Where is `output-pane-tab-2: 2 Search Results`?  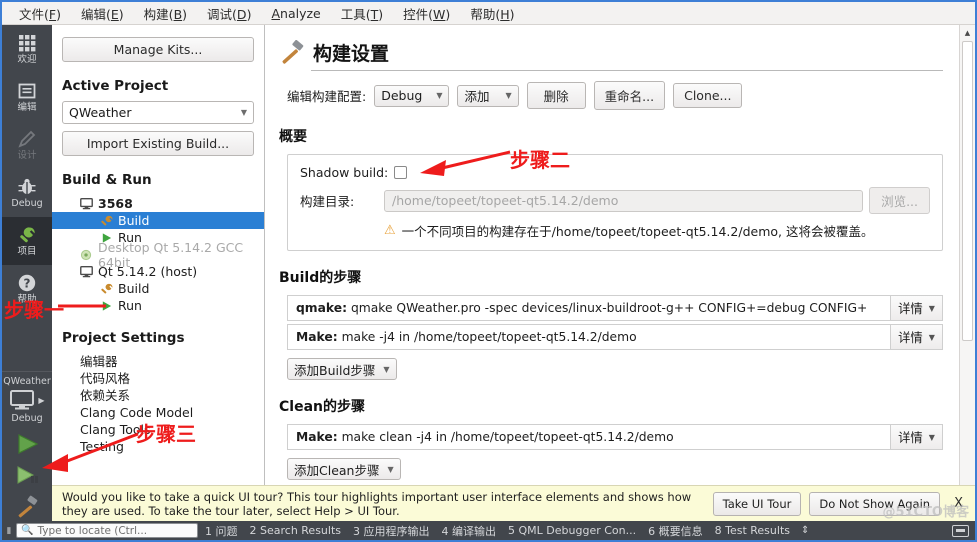 output-pane-tab-2: 2 Search Results is located at coordinates (296, 530).